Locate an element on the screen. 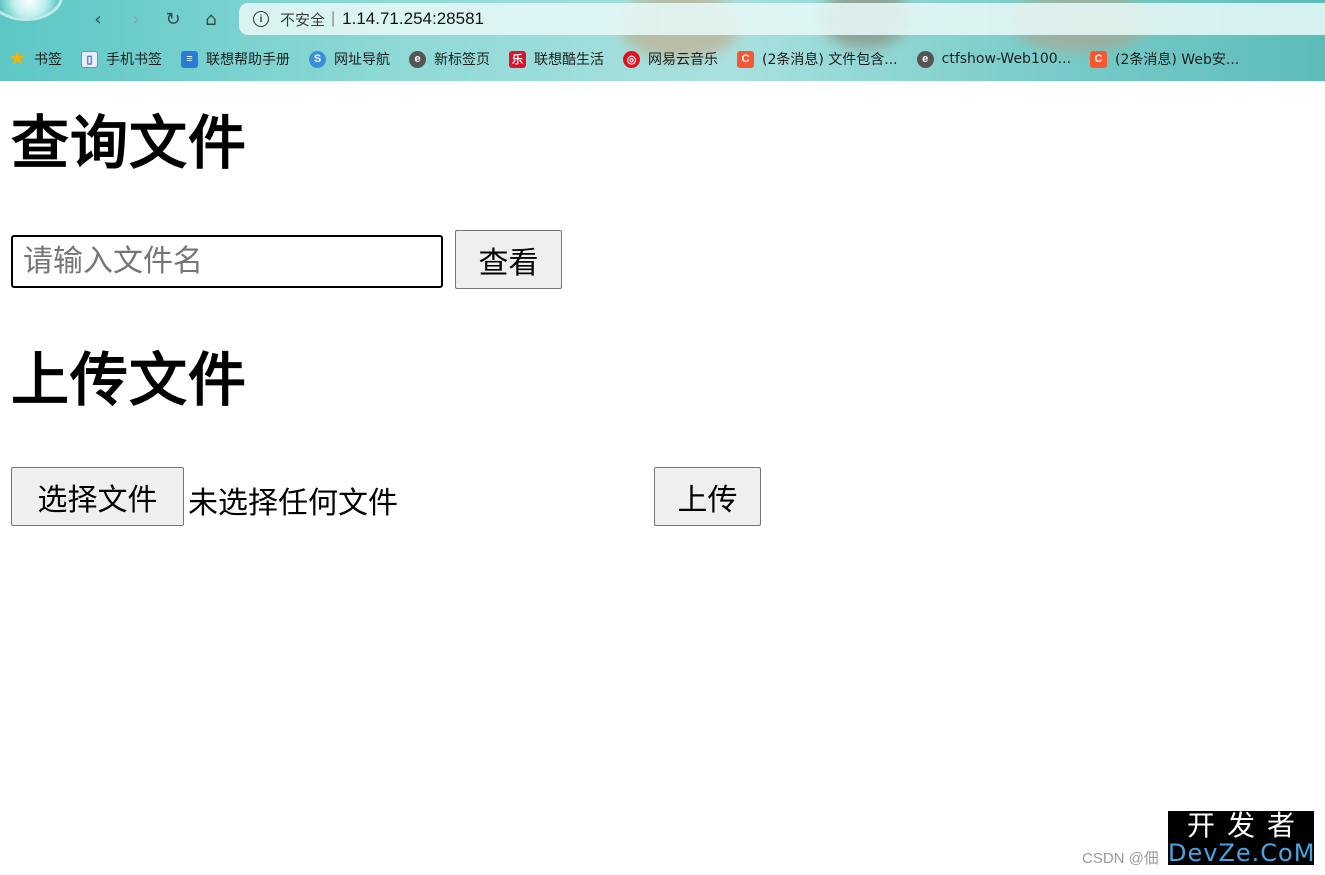 This screenshot has width=1325, height=875. info-icon: i is located at coordinates (261, 19).